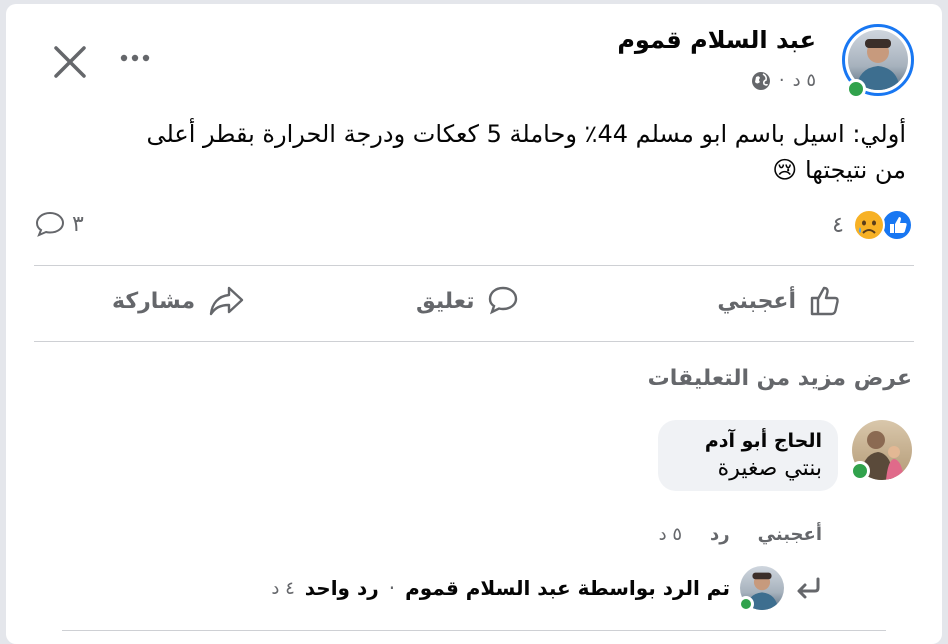 This screenshot has width=948, height=644. Describe the element at coordinates (503, 300) in the screenshot. I see `comment-icon` at that location.